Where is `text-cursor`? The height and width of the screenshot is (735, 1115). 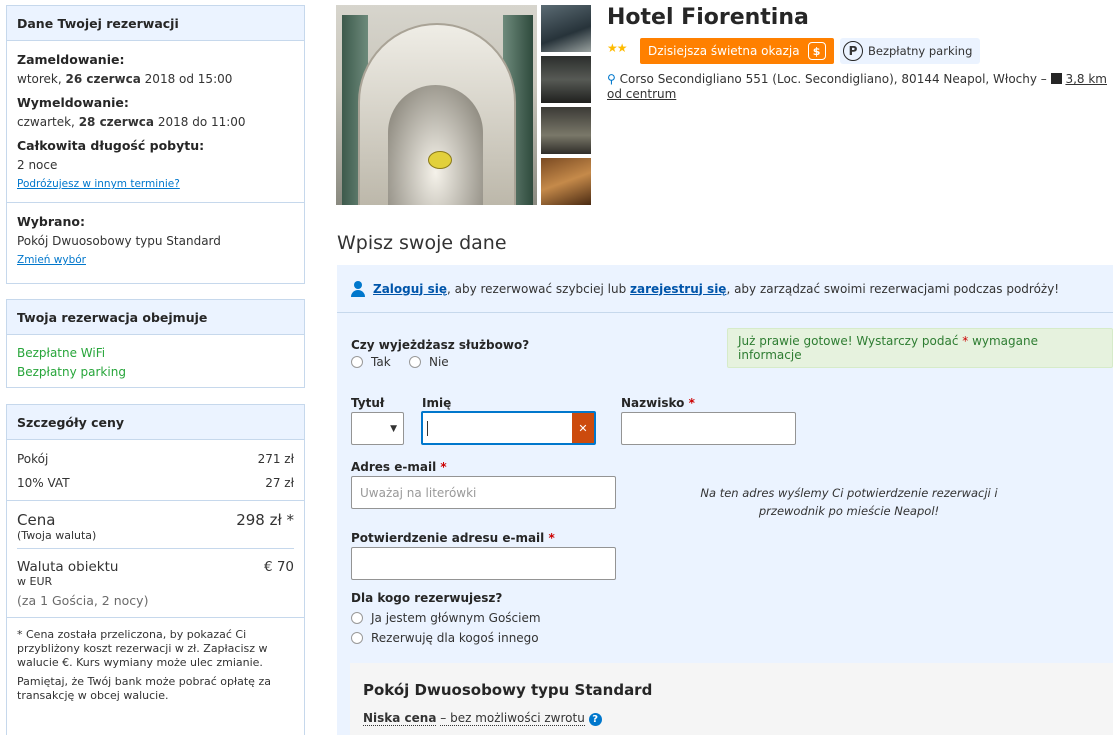
text-cursor is located at coordinates (427, 428).